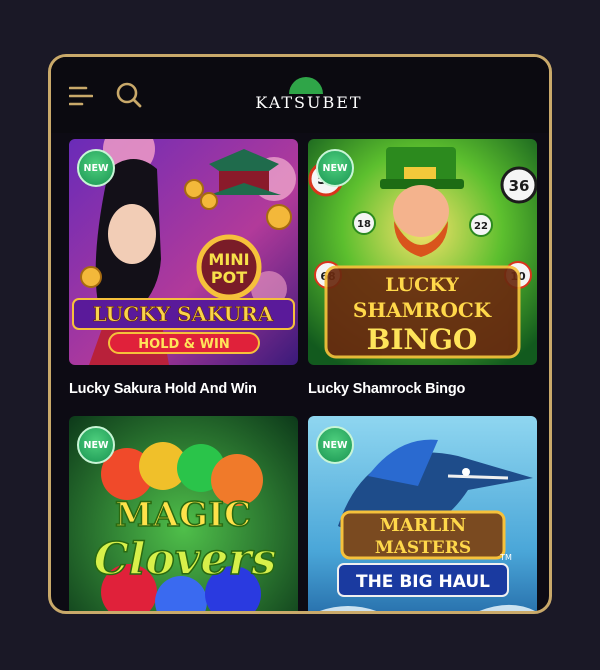 This screenshot has height=670, width=600. I want to click on game-card-magic-clovers: MAGIC Clovers NEW, so click(183, 513).